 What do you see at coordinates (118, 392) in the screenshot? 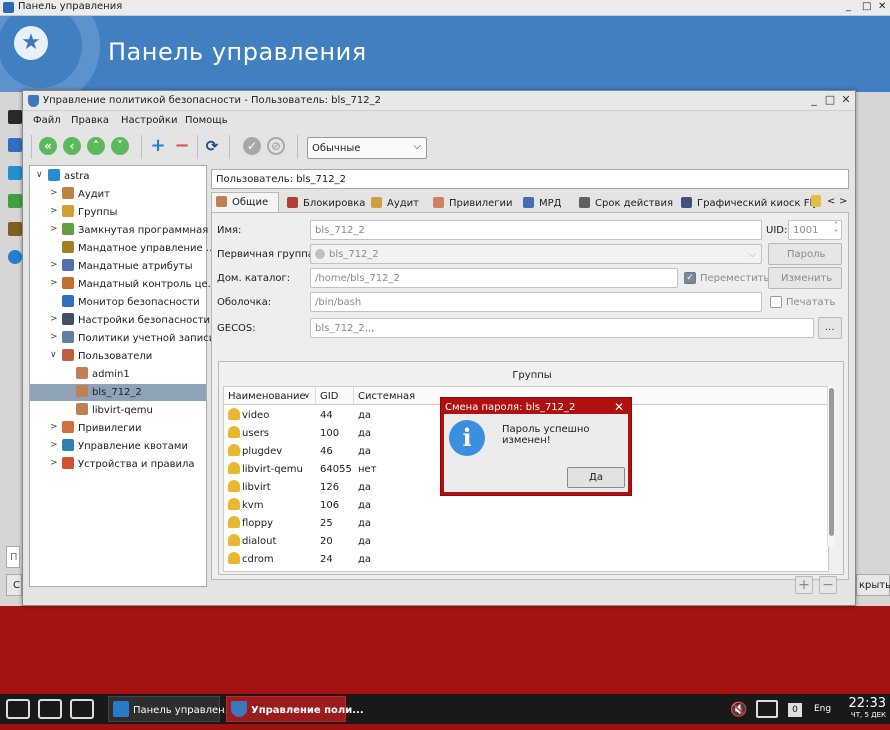
I see `tree-item: bls_712_2` at bounding box center [118, 392].